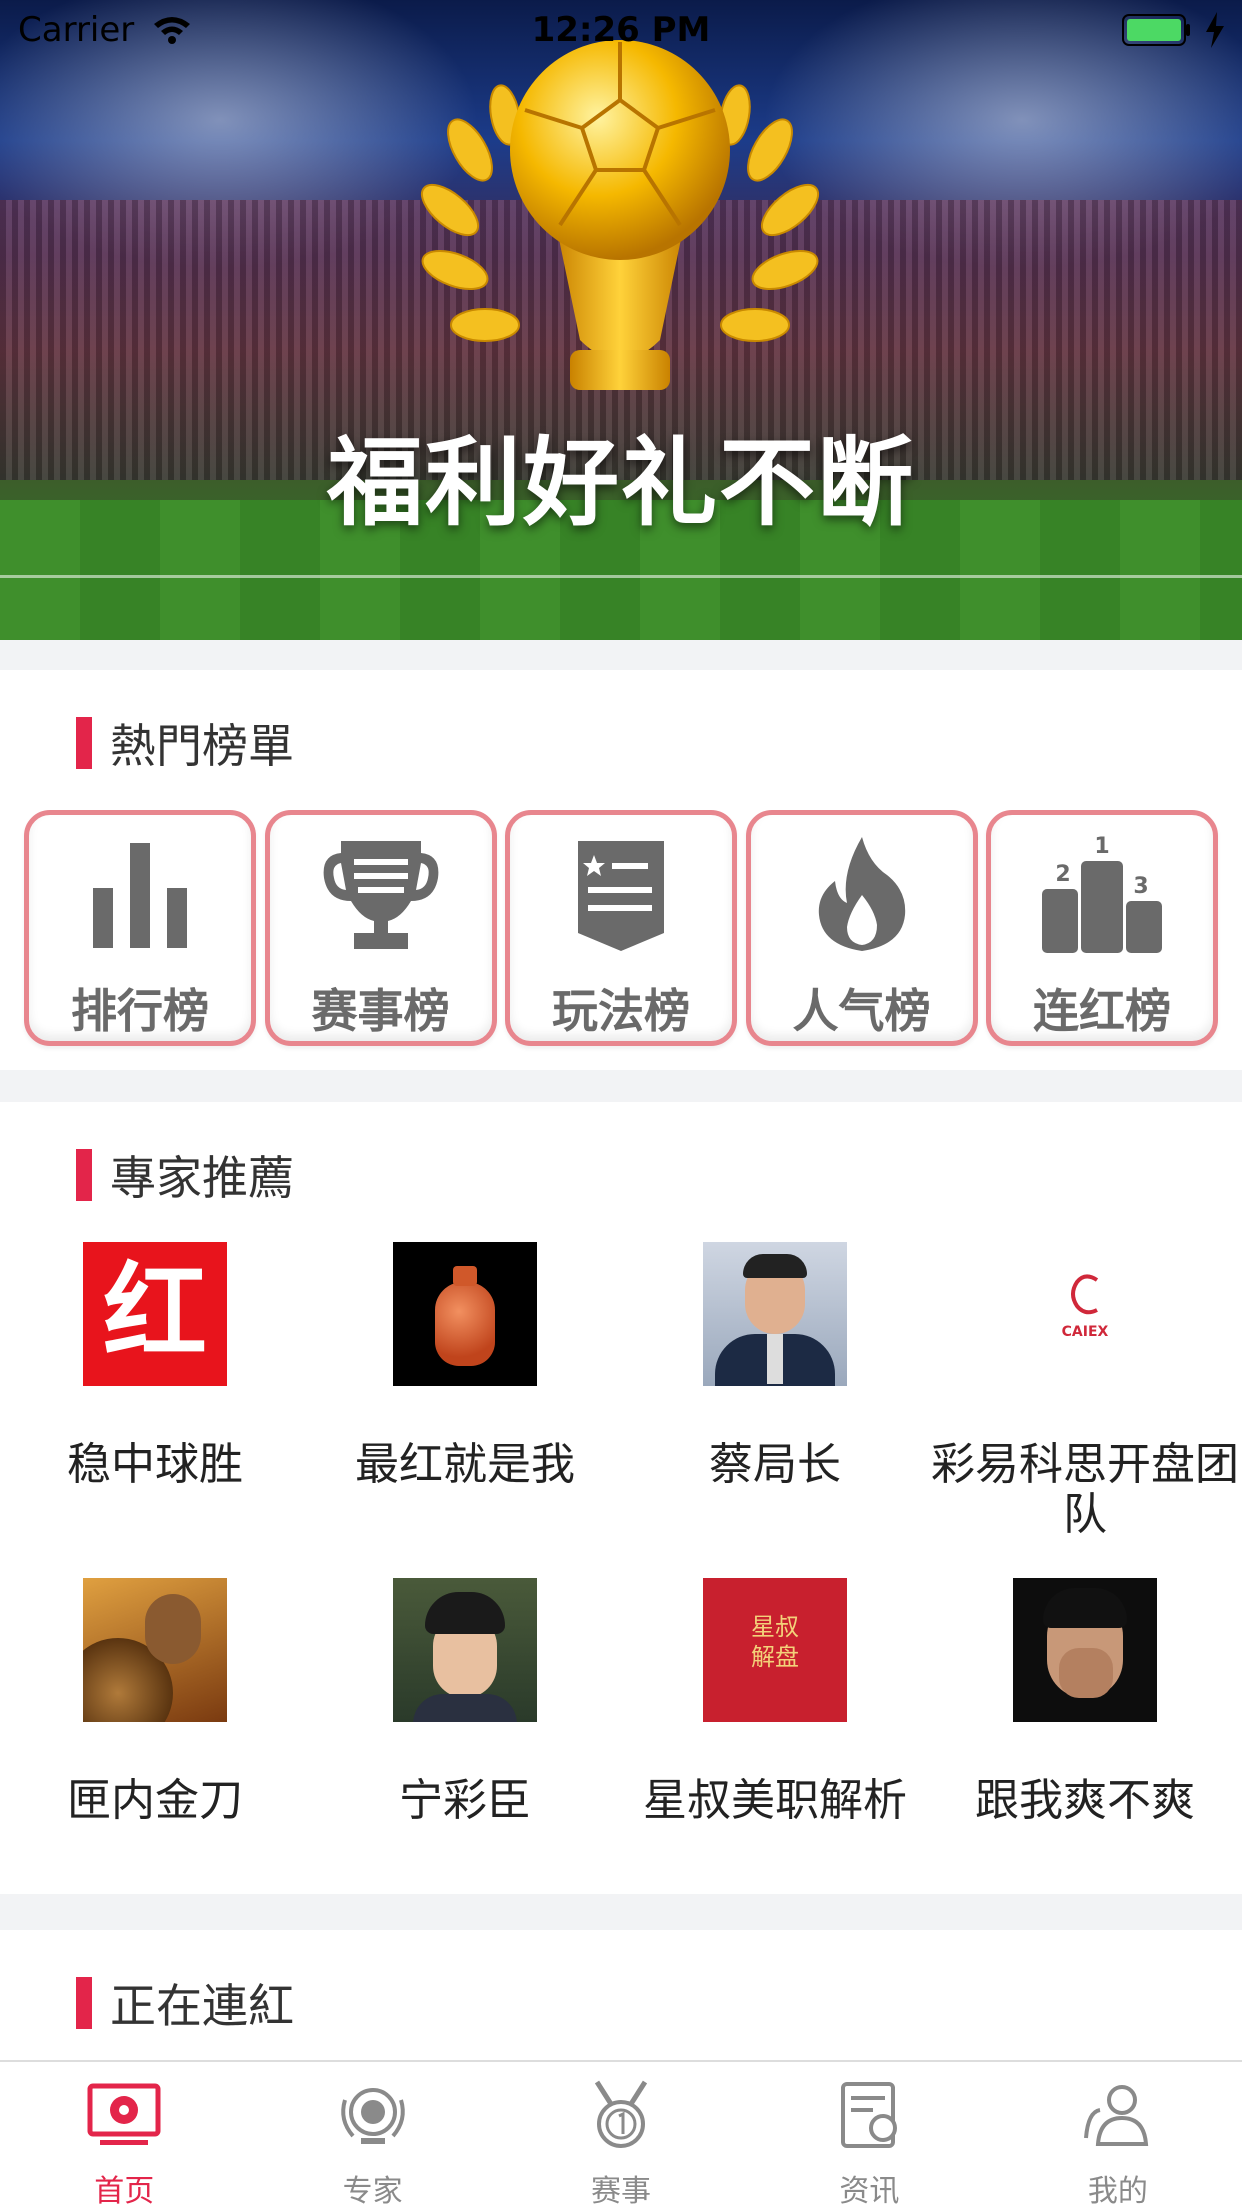 The width and height of the screenshot is (1242, 2208). What do you see at coordinates (140, 1011) in the screenshot?
I see `card-label: 排行榜` at bounding box center [140, 1011].